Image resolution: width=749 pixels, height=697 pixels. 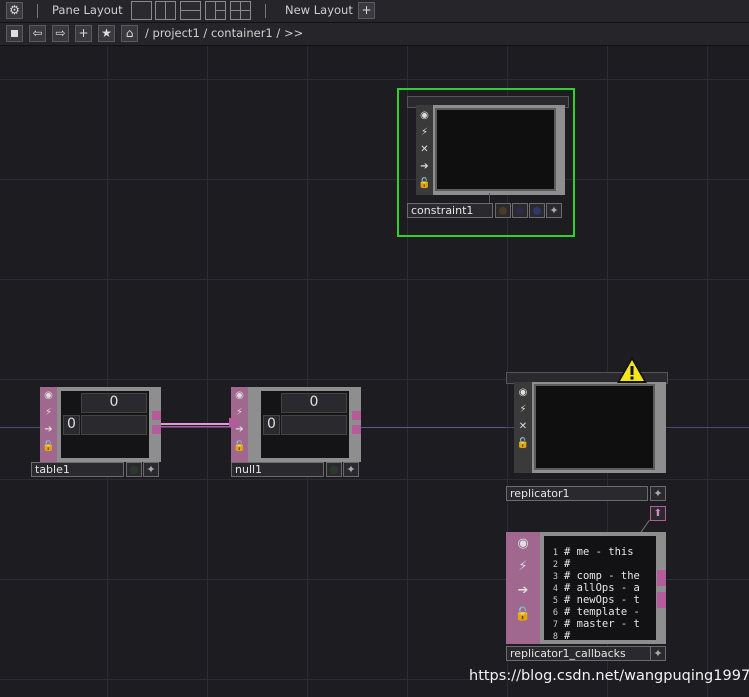 I want to click on split-vertical-layout-icon, so click(x=165, y=10).